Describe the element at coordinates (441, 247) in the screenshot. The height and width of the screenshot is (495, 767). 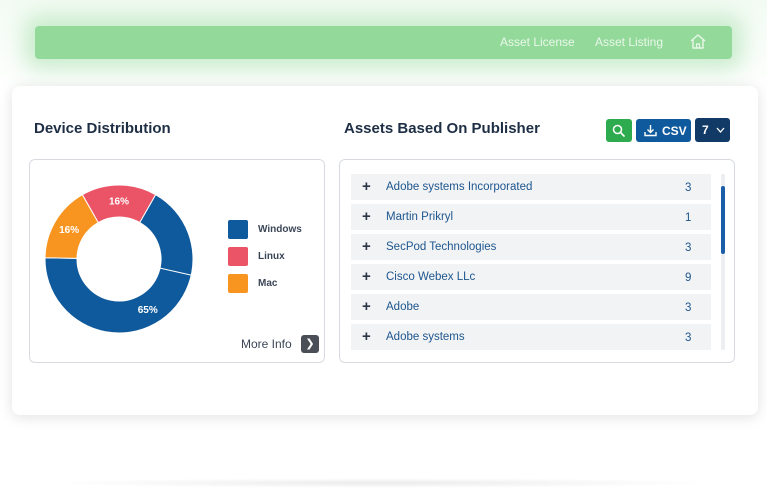
I see `publisher-name: SecPod Technologies` at that location.